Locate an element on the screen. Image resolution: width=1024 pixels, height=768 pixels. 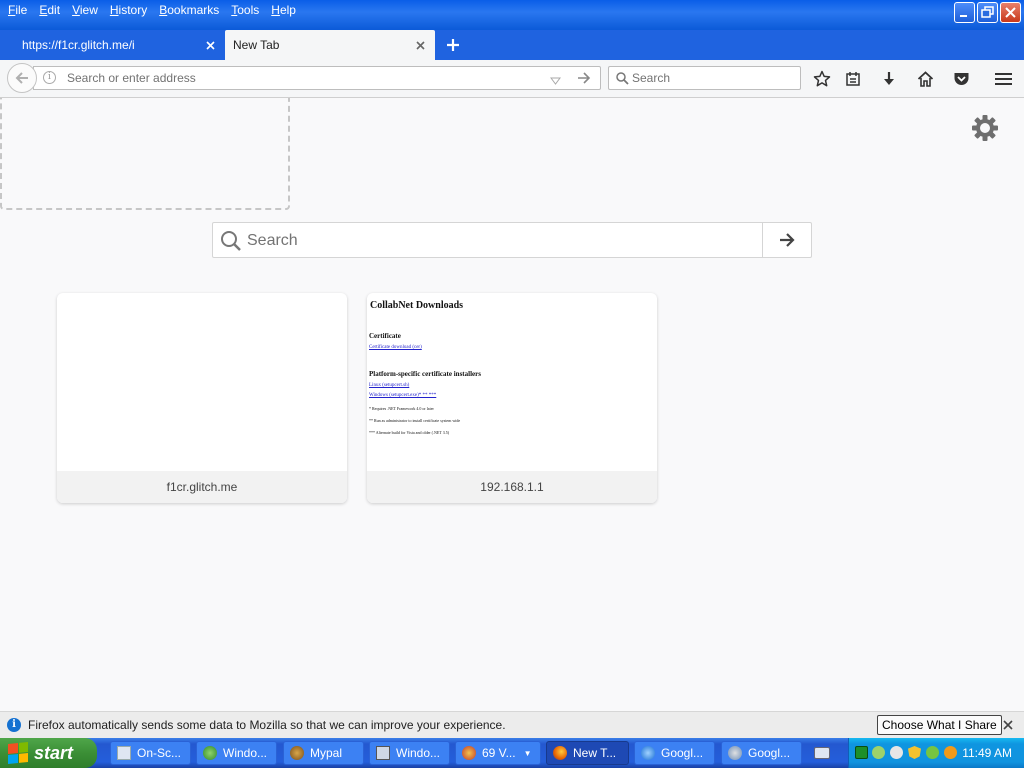
tray-volume-icon is located at coordinates (896, 752).